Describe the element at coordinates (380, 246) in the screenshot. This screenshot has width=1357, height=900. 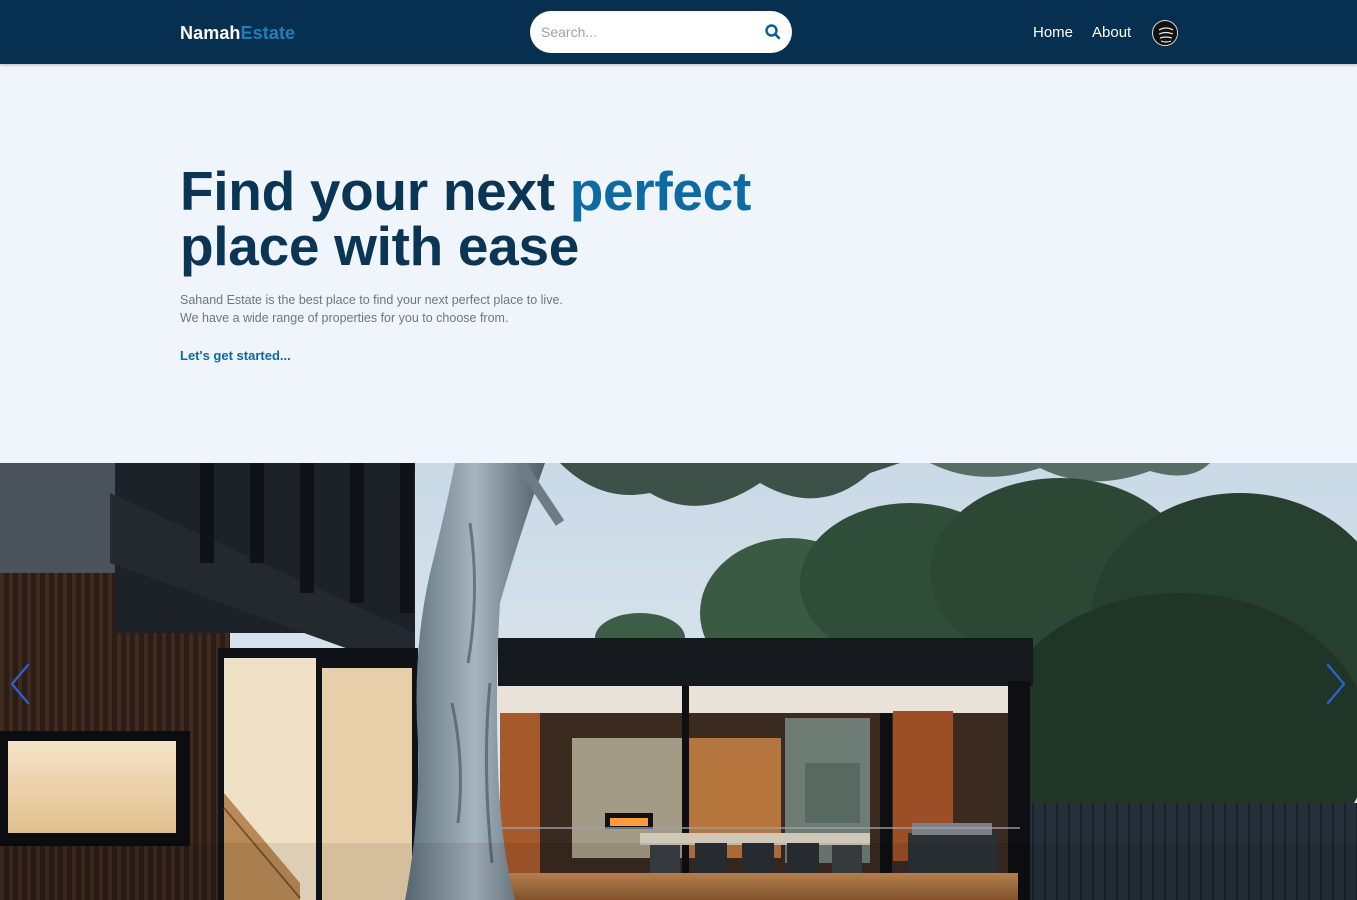
I see `hero-title-part2: place with ease` at that location.